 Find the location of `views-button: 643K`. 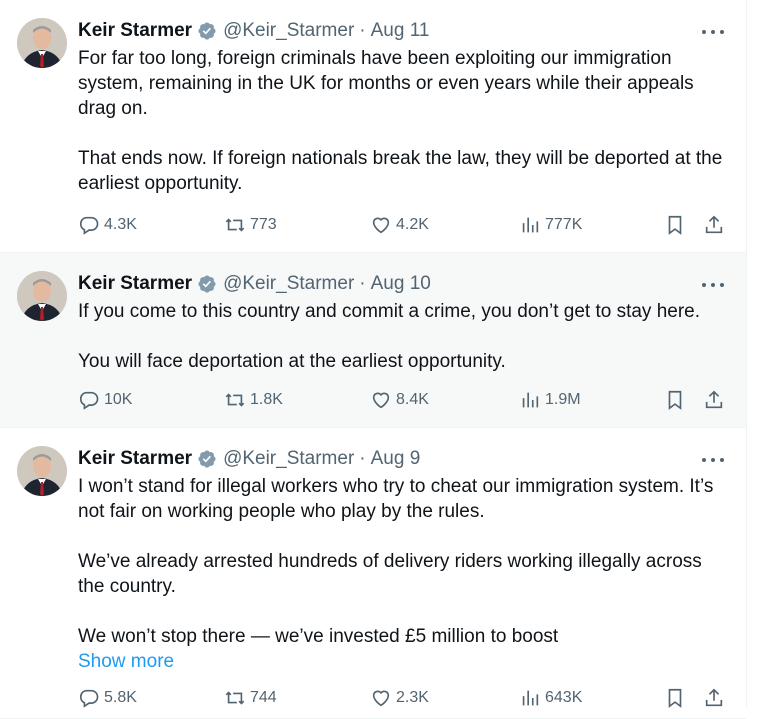

views-button: 643K is located at coordinates (550, 698).